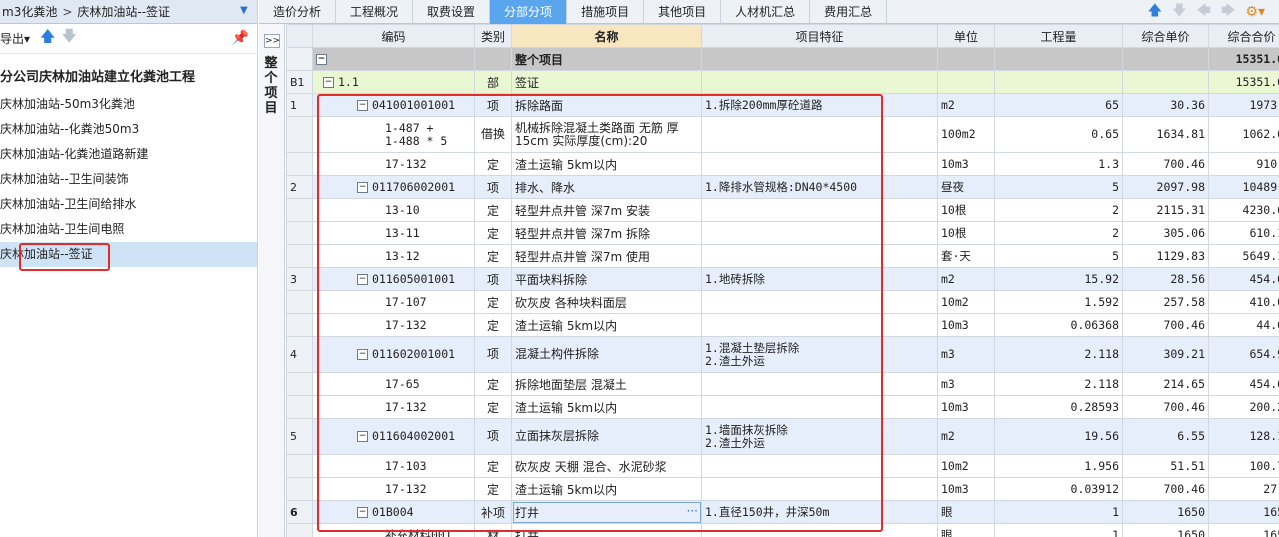 This screenshot has width=1279, height=537. I want to click on feature-cell: 1.降排水管规格:DN40*4500, so click(819, 187).